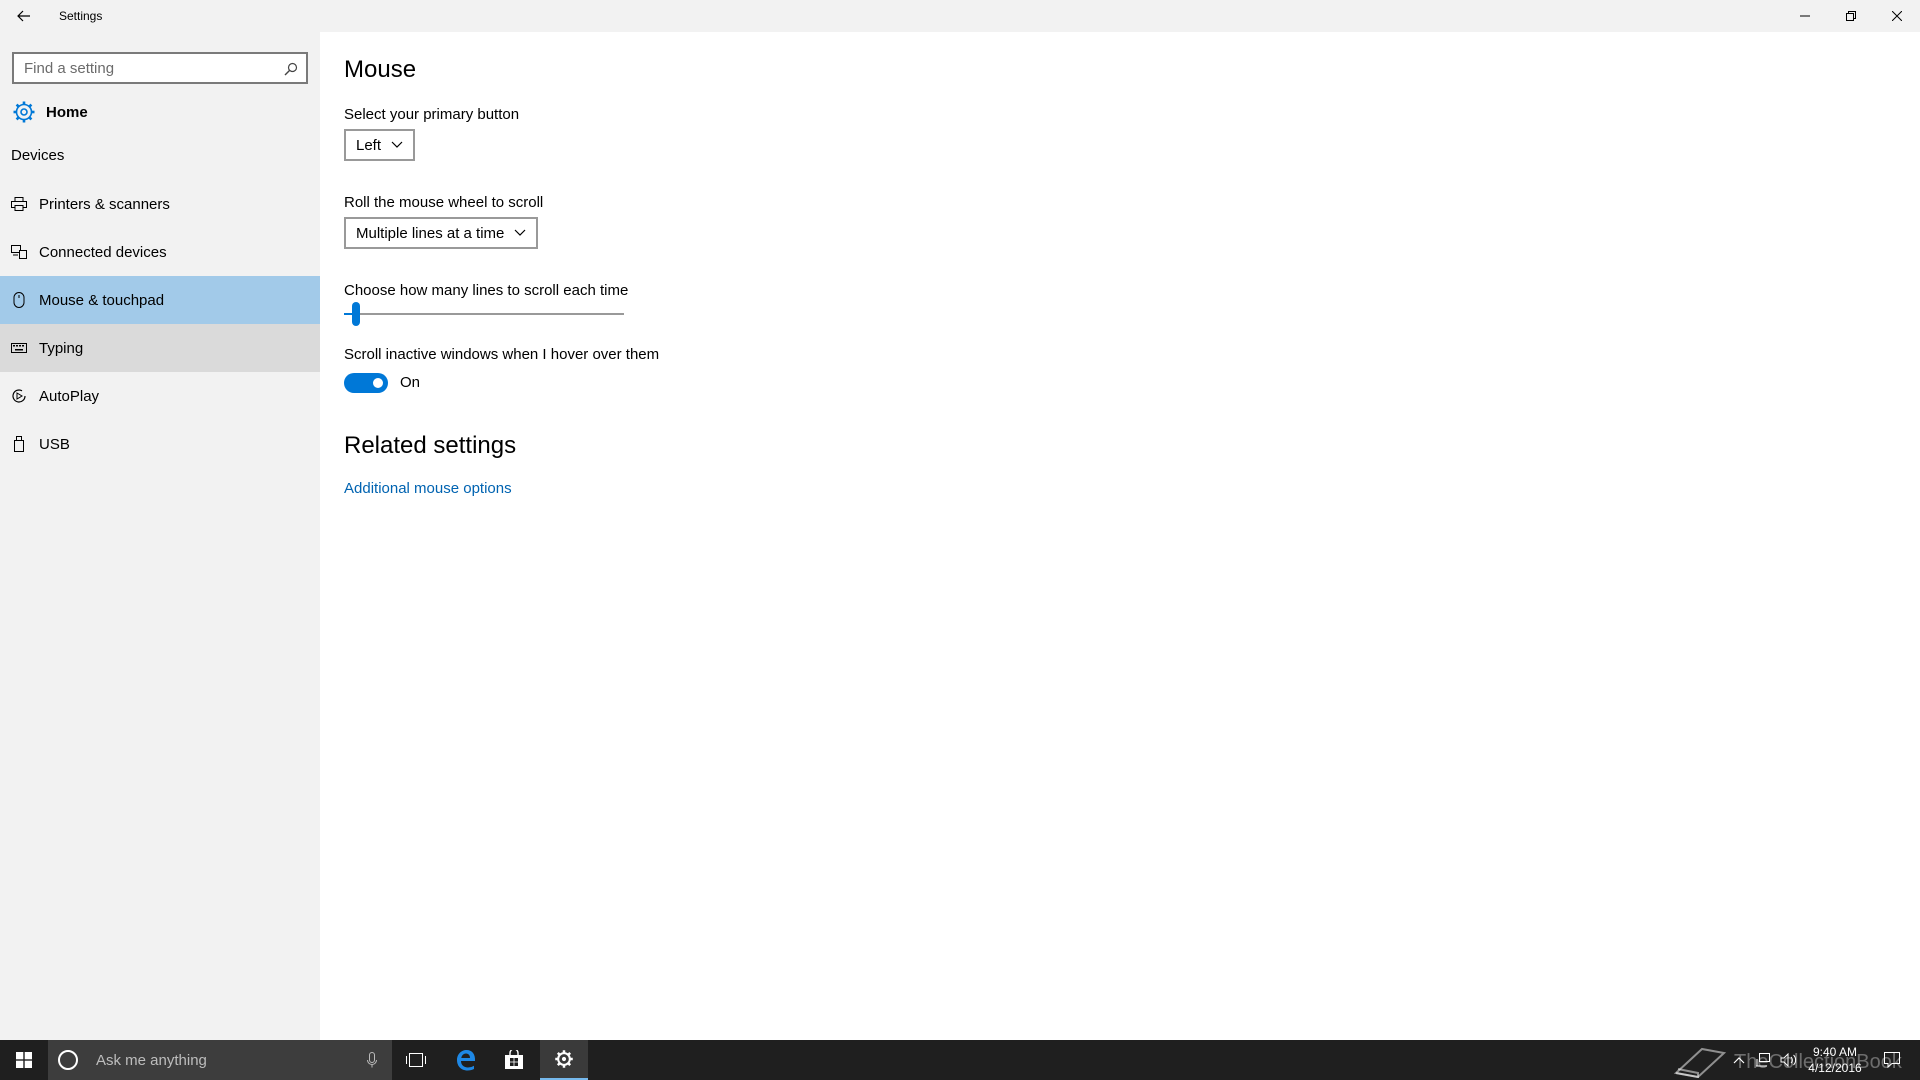 This screenshot has height=1080, width=1920. Describe the element at coordinates (372, 1060) in the screenshot. I see `microphone-icon` at that location.